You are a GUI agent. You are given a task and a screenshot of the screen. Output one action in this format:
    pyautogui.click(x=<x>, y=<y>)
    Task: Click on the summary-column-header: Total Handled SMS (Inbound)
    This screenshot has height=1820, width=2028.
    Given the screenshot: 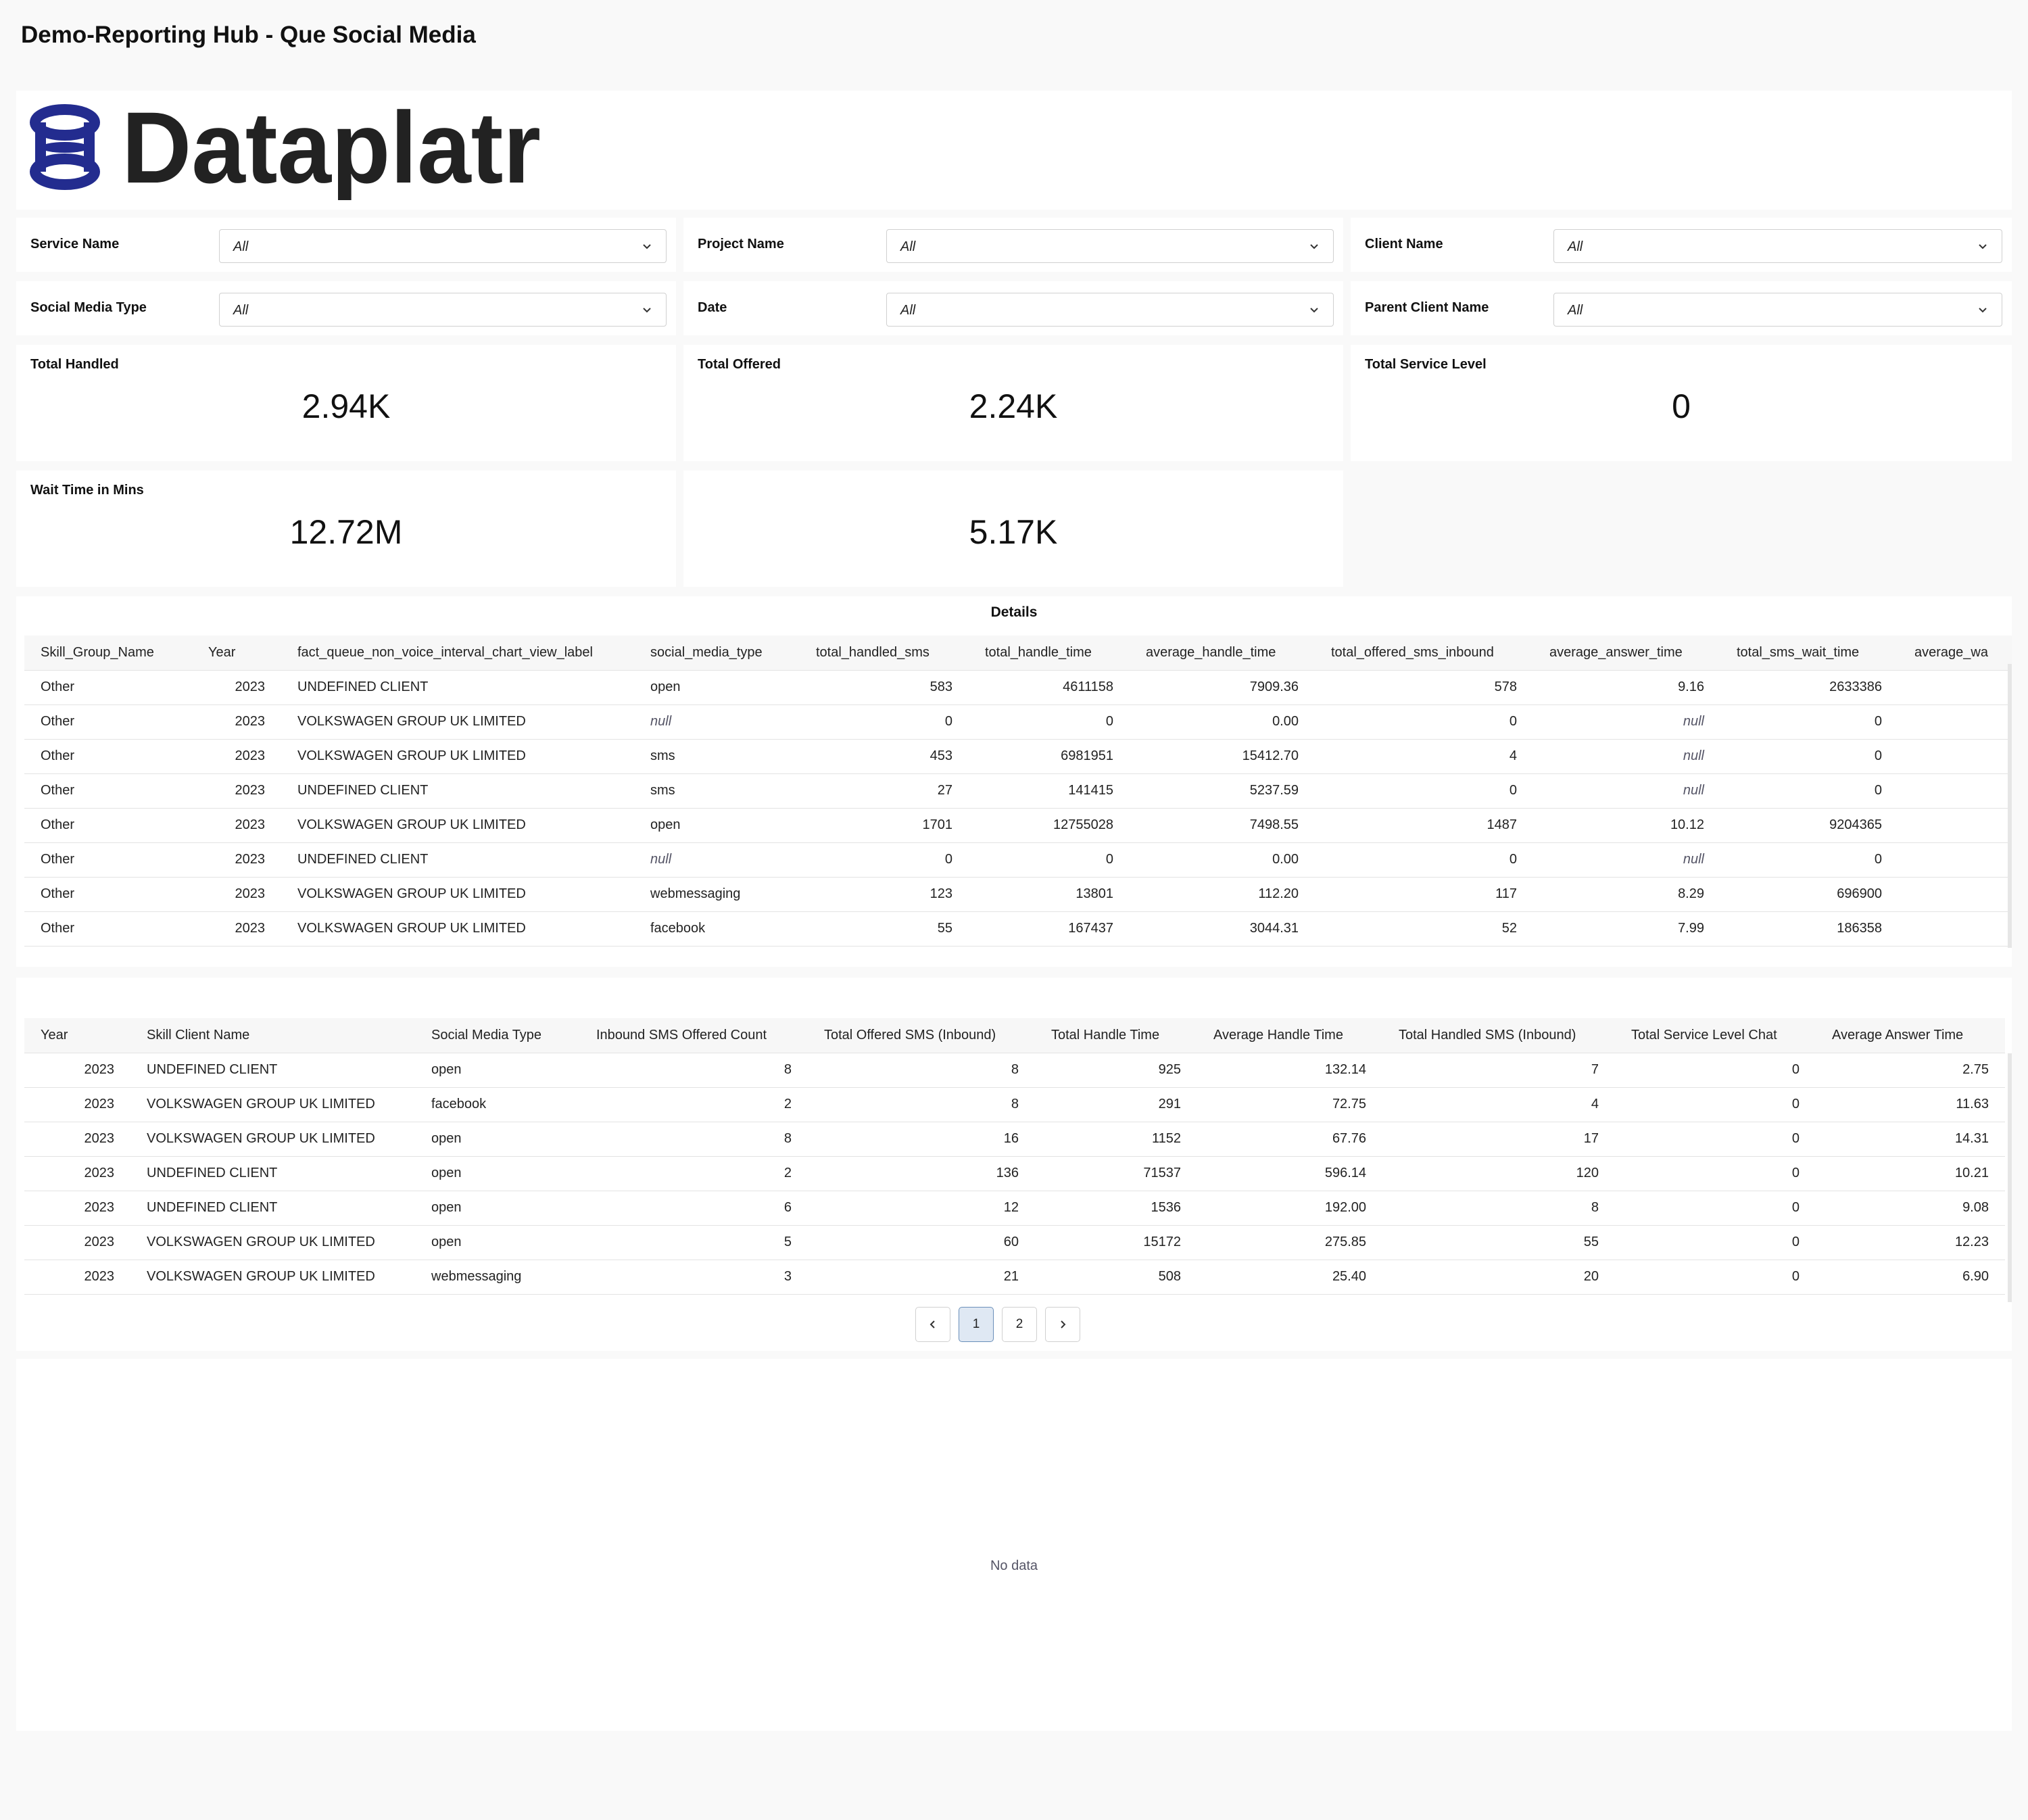 What is the action you would take?
    pyautogui.click(x=1499, y=1036)
    